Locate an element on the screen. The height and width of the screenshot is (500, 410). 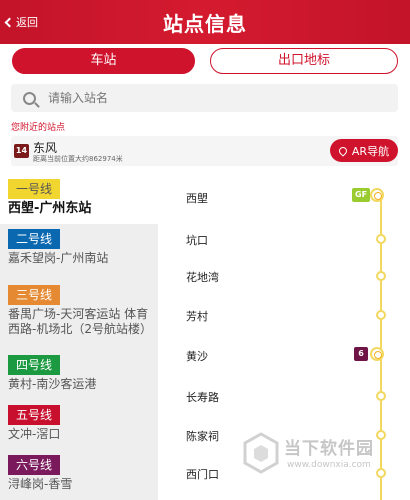
line-item-3: 三号线 番禺广场-天河客运站 体育西路-机场北（2号航站楼） is located at coordinates (82, 310).